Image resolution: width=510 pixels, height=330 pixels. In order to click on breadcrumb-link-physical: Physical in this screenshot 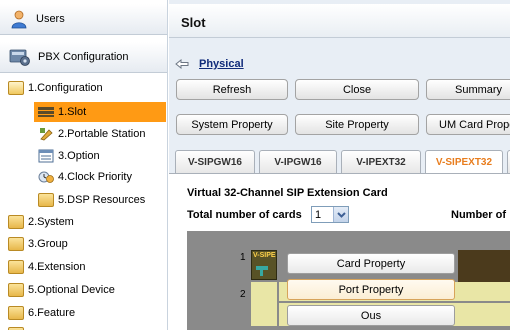, I will do `click(221, 64)`.